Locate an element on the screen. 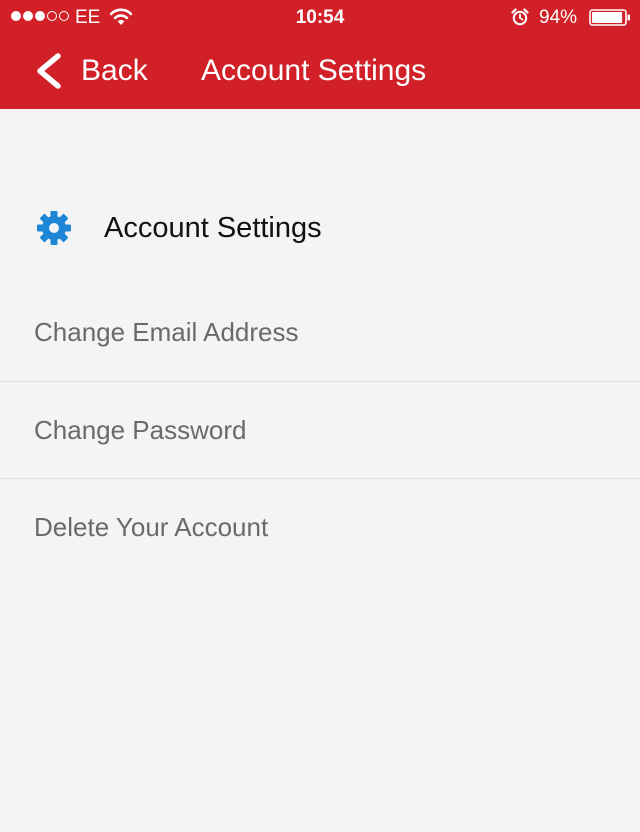 The width and height of the screenshot is (640, 832). app-header: EE 10:54 94% Back Account Settings is located at coordinates (320, 54).